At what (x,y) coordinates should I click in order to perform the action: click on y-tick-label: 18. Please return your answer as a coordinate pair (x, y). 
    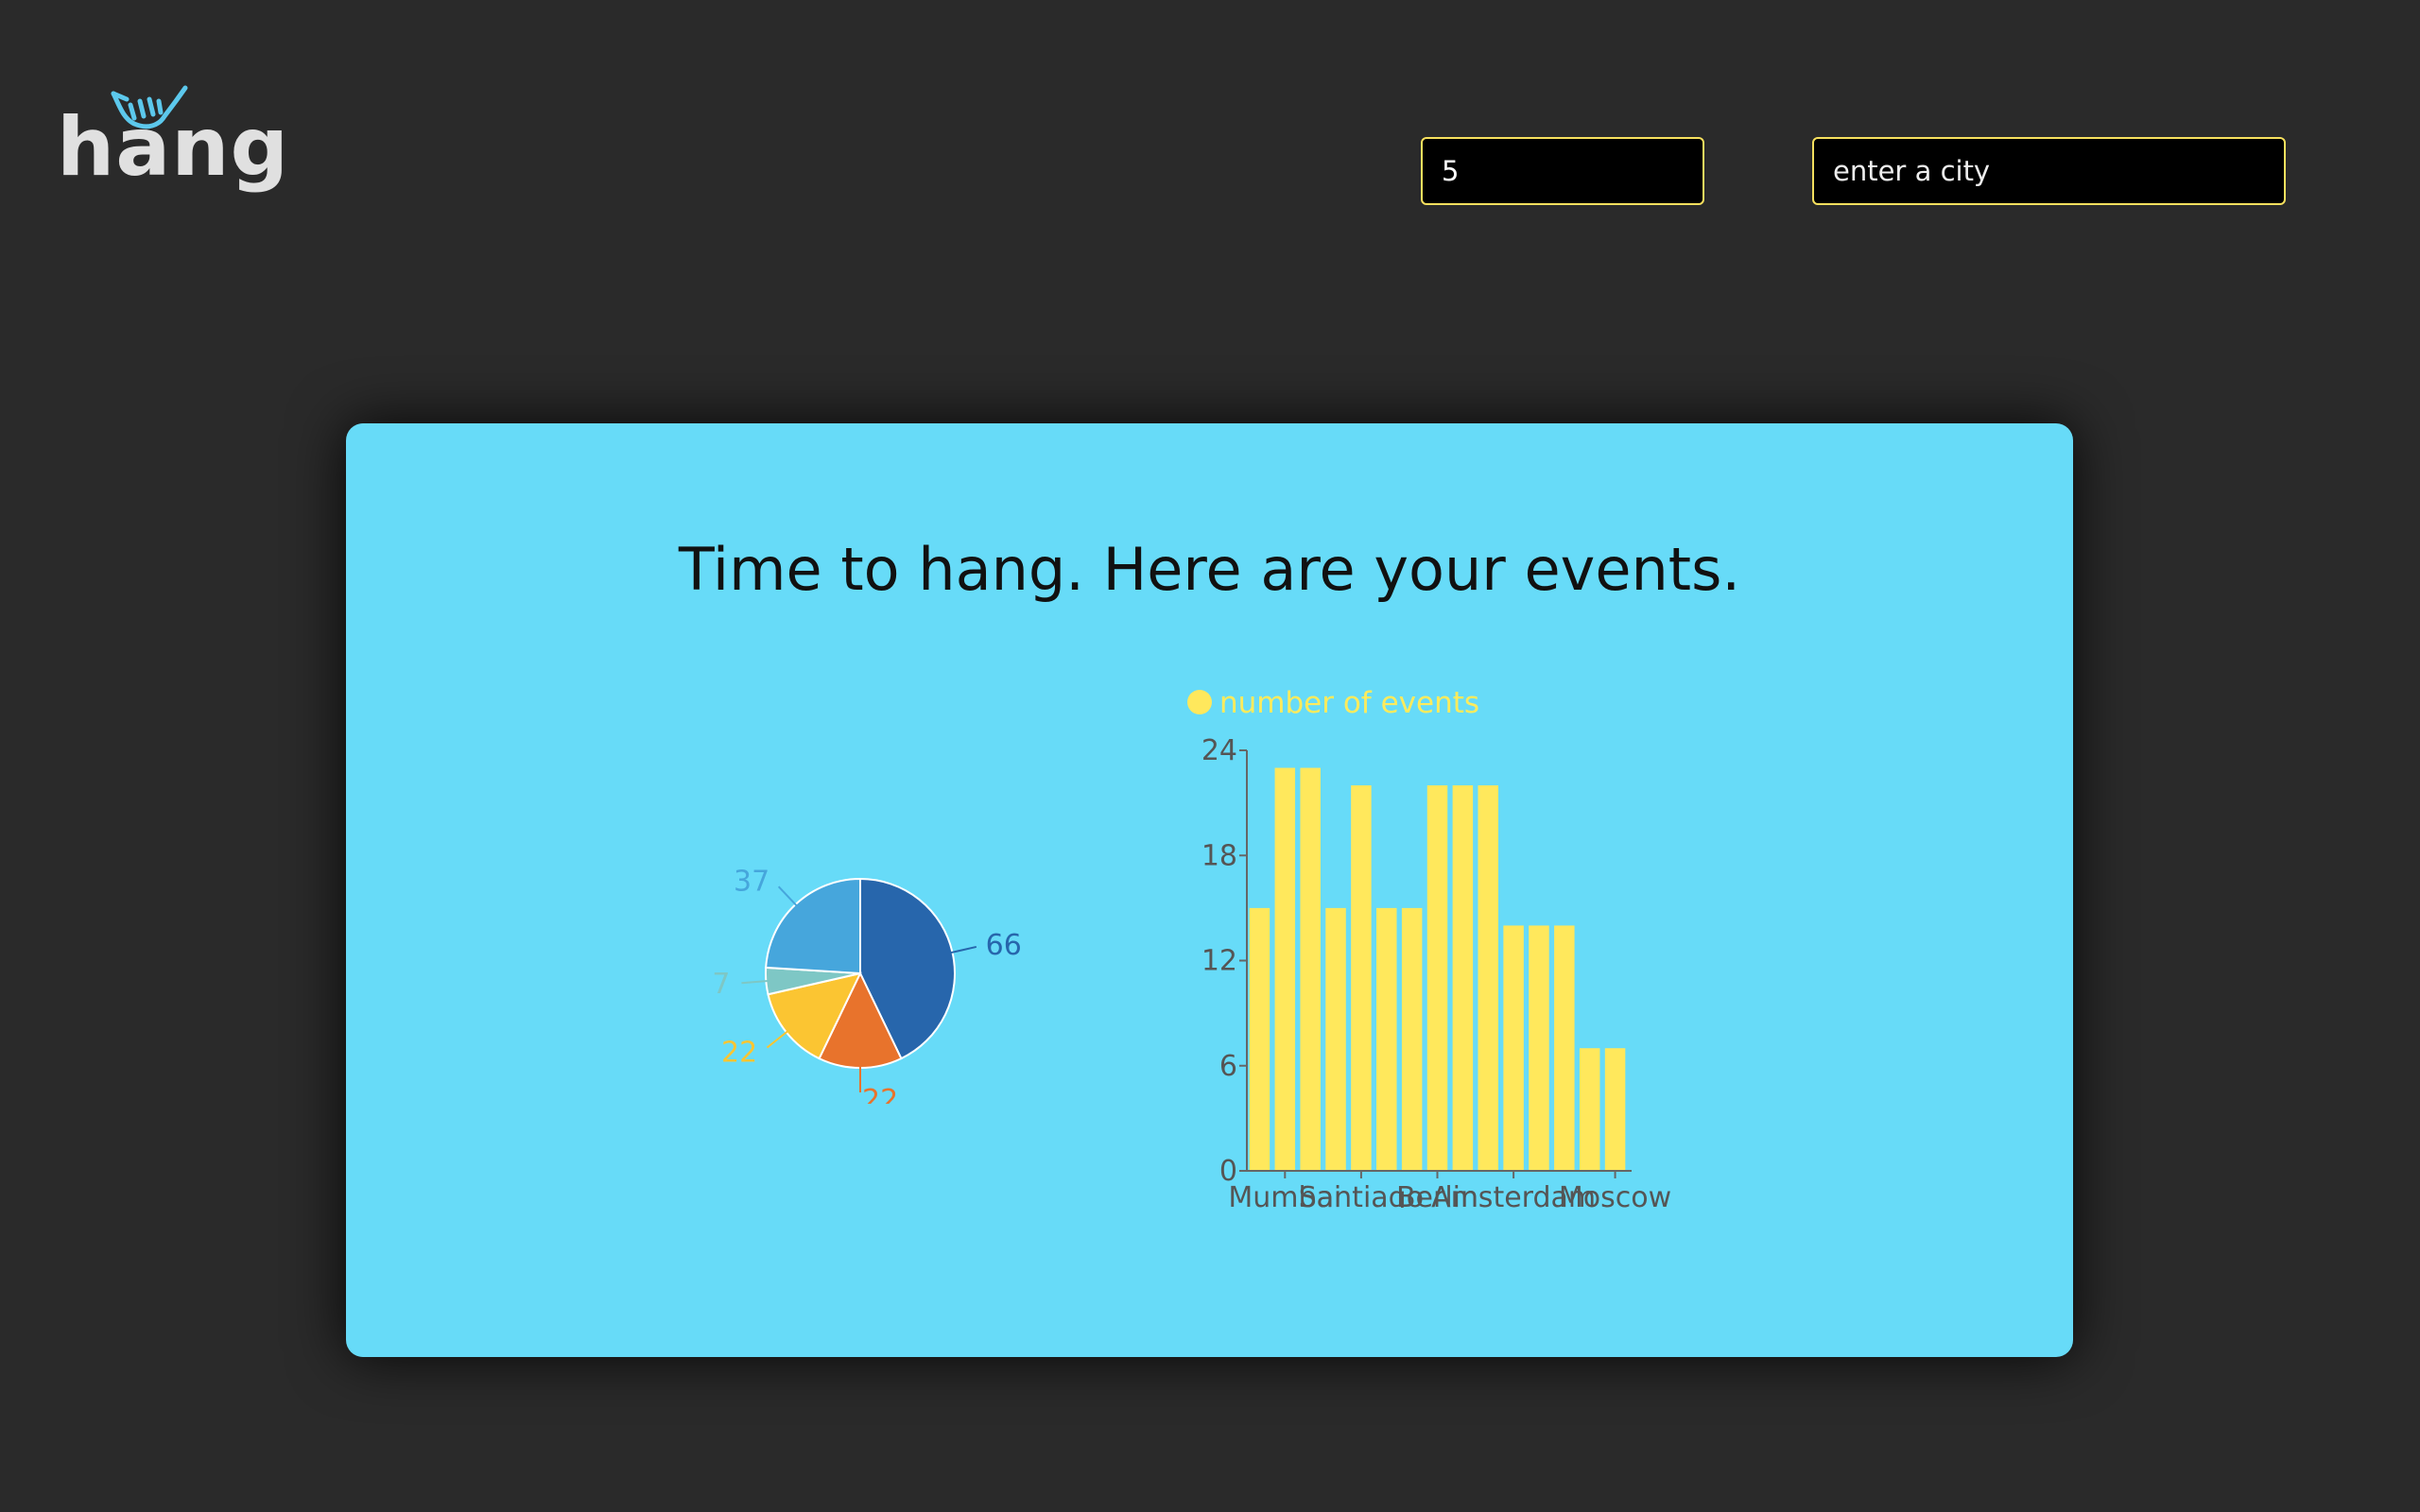
    Looking at the image, I should click on (1219, 855).